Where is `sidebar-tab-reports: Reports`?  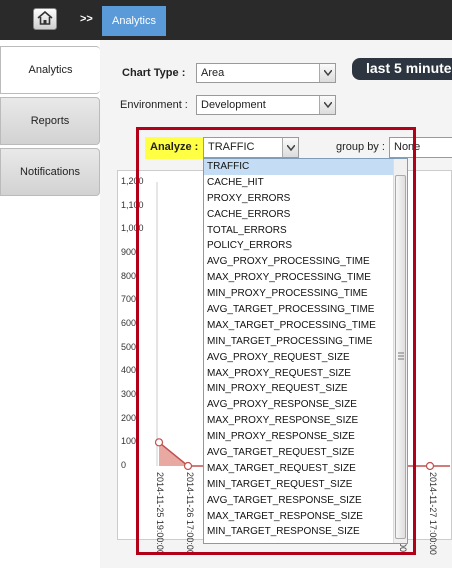
sidebar-tab-reports: Reports is located at coordinates (50, 121).